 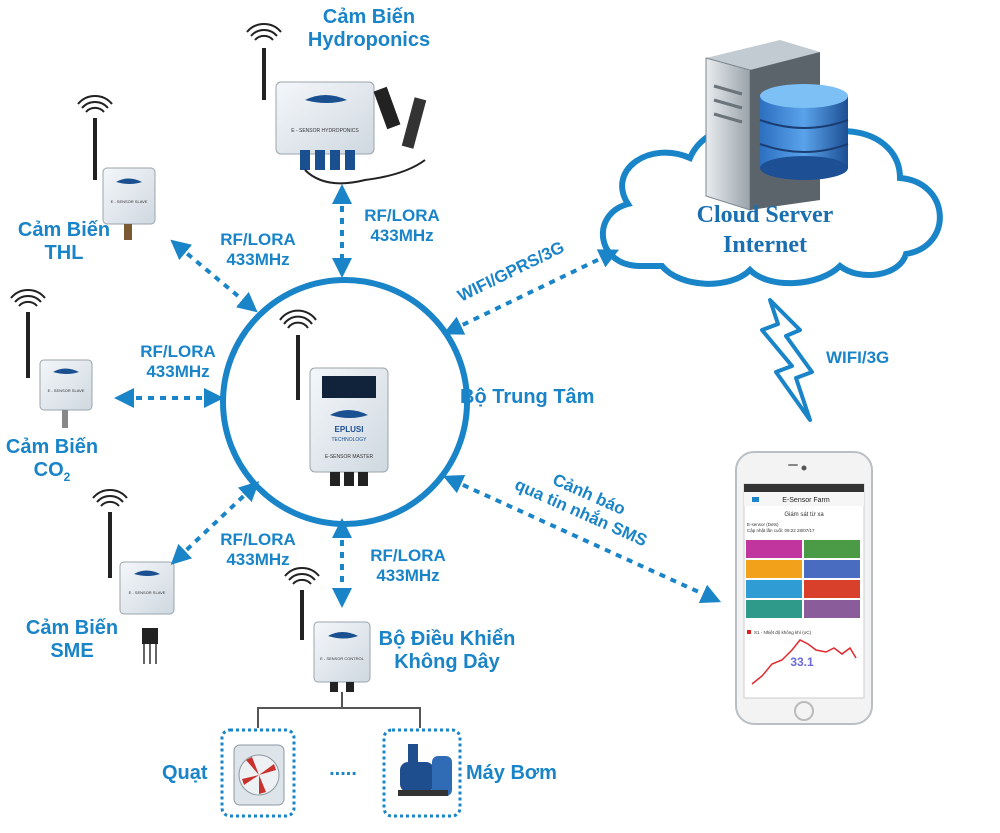 I want to click on sme-link-label: RF/LORA 433MHz, so click(x=258, y=549).